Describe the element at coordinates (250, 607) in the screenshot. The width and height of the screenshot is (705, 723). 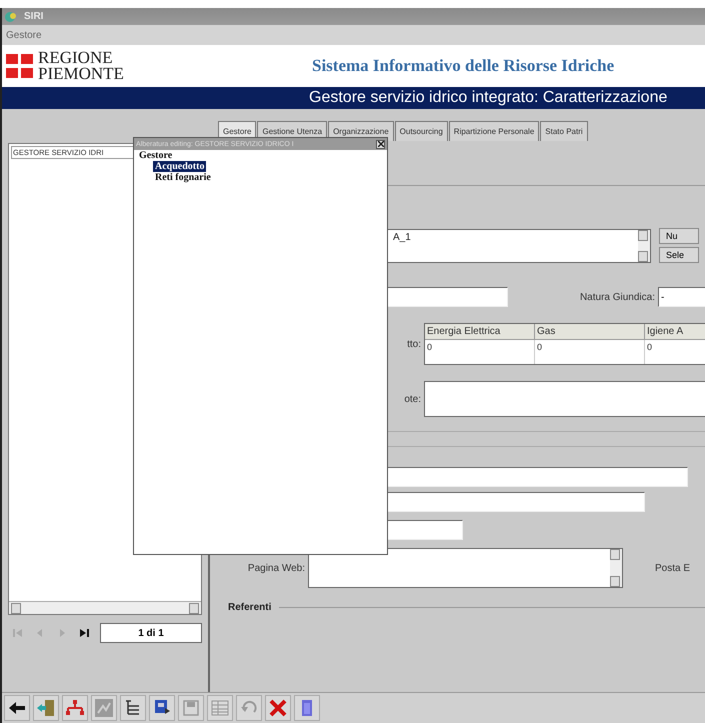
I see `section-title: Referenti` at that location.